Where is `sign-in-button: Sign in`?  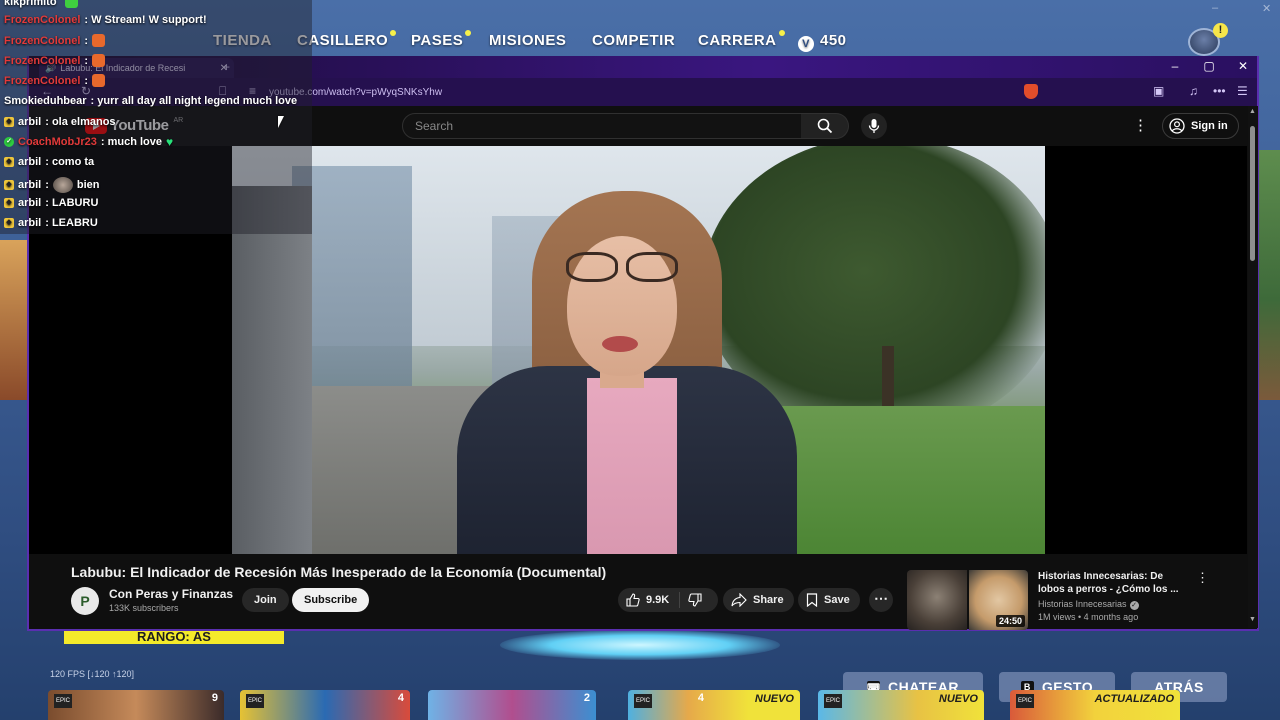 sign-in-button: Sign in is located at coordinates (1200, 126).